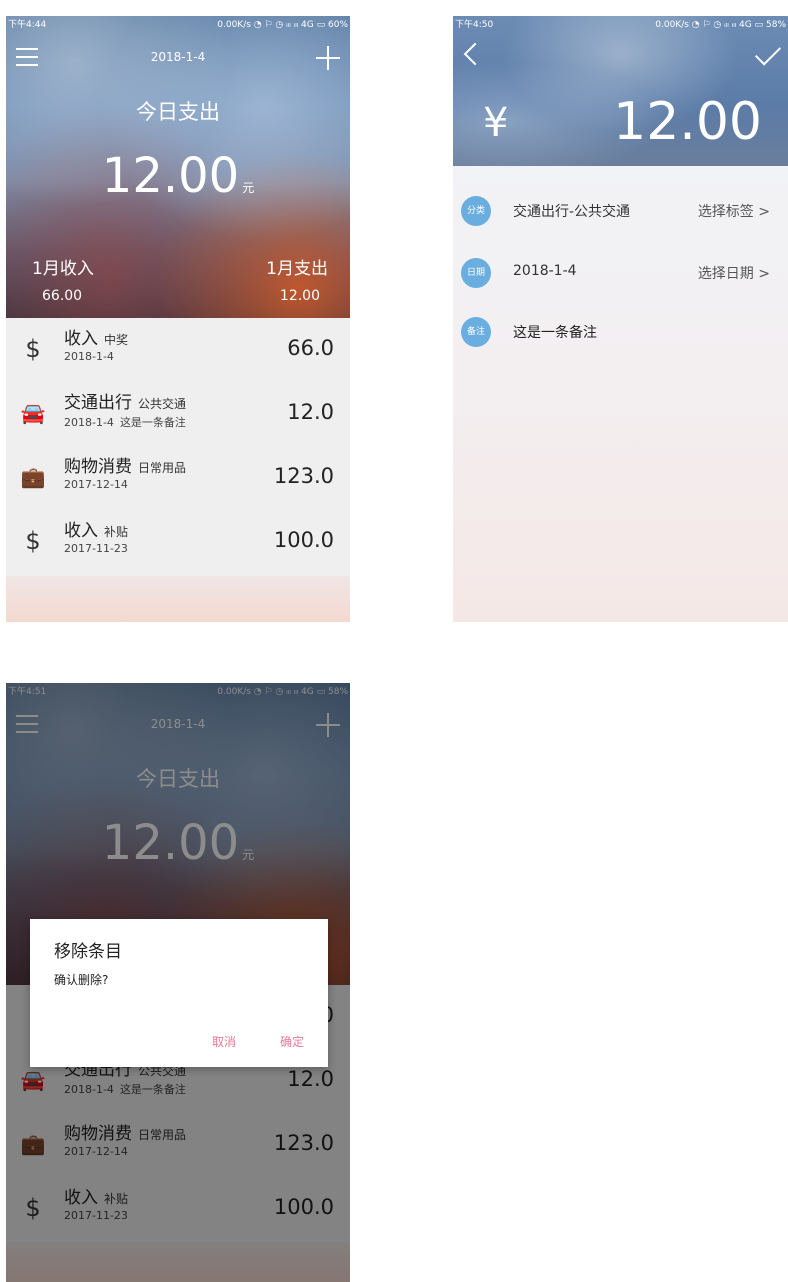 This screenshot has width=788, height=1282. I want to click on today-expense-title: 今日支出, so click(178, 112).